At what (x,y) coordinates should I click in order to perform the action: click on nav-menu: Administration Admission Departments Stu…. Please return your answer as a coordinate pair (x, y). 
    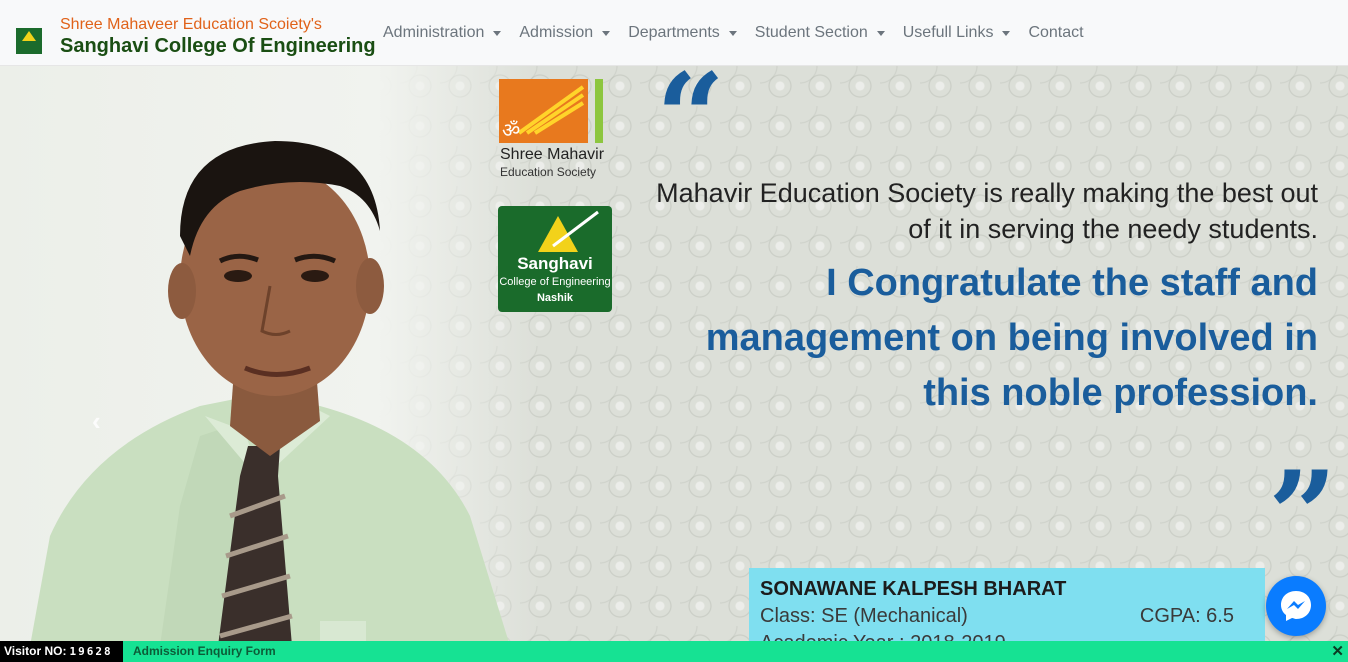
    Looking at the image, I should click on (742, 33).